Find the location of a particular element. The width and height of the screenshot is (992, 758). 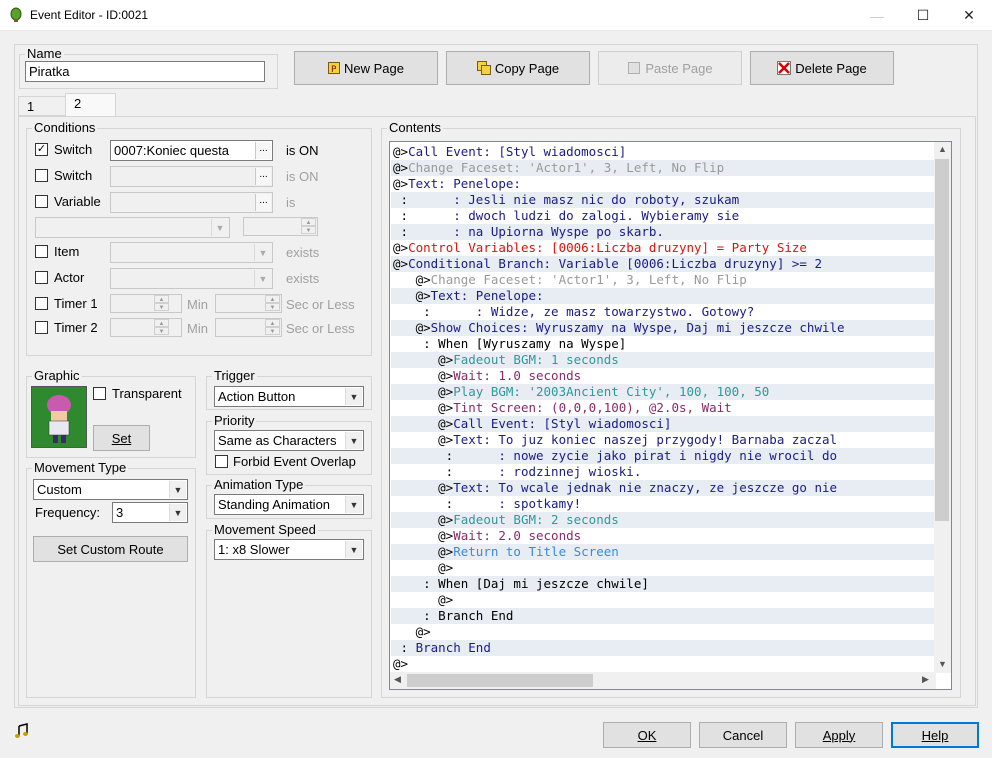

item-select: ▼ is located at coordinates (191, 252).